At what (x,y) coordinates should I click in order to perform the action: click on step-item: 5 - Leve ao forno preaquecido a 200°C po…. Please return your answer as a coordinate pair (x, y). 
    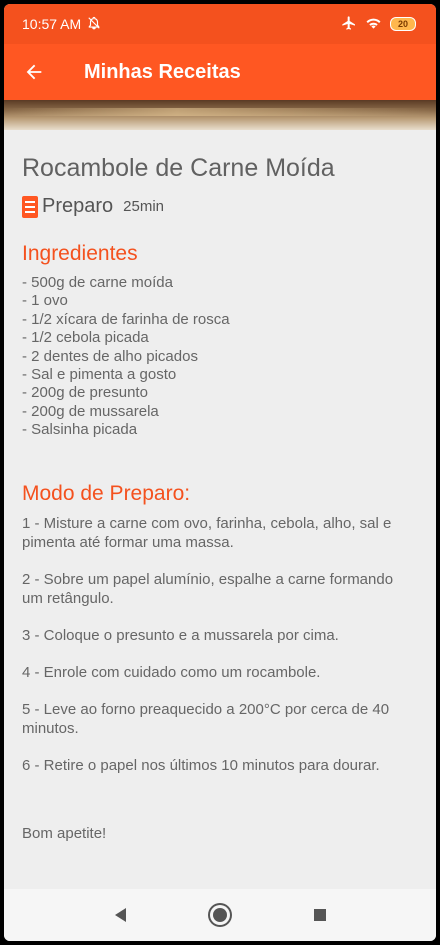
    Looking at the image, I should click on (206, 718).